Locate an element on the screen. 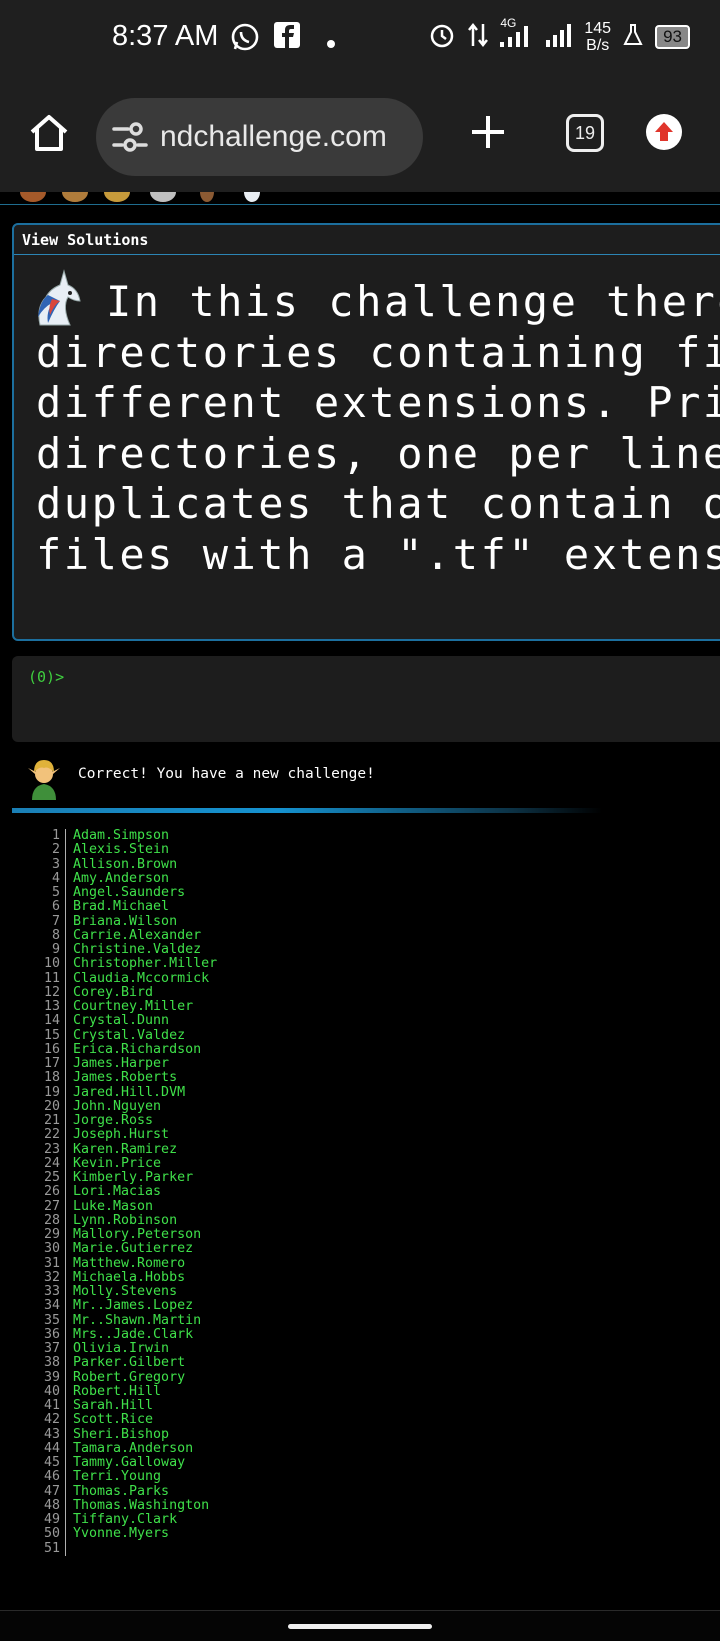 Image resolution: width=720 pixels, height=1641 pixels. line-text: Olivia.Irwin is located at coordinates (121, 1348).